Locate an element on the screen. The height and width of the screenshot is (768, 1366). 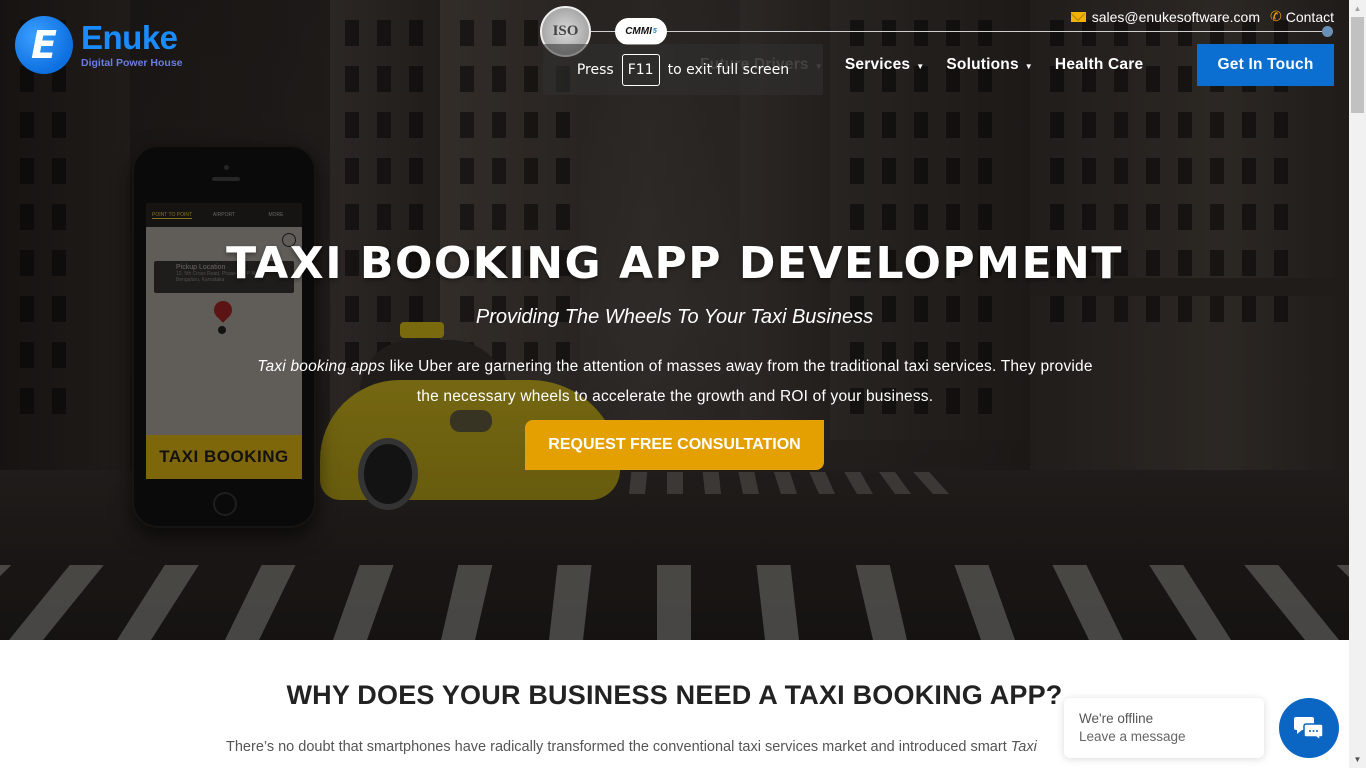
get-in-touch-button: Get In Touch is located at coordinates (1265, 65).